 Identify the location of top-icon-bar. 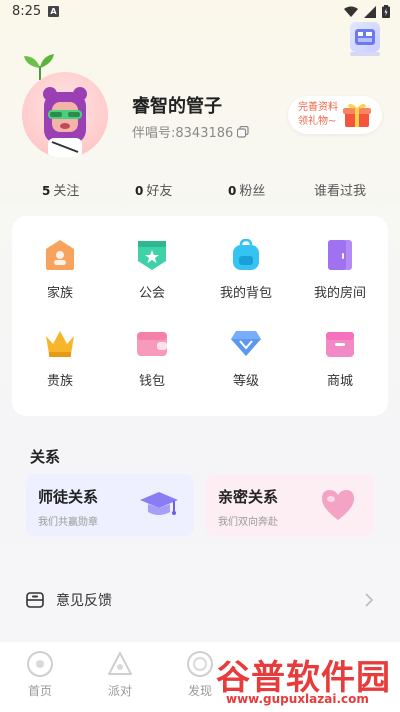
(365, 54).